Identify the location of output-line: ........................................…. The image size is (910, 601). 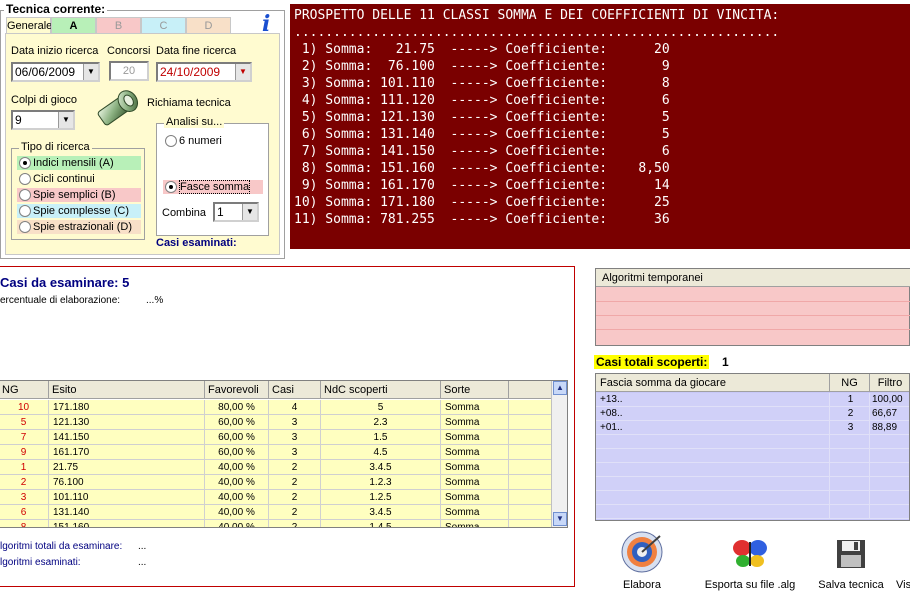
(537, 32).